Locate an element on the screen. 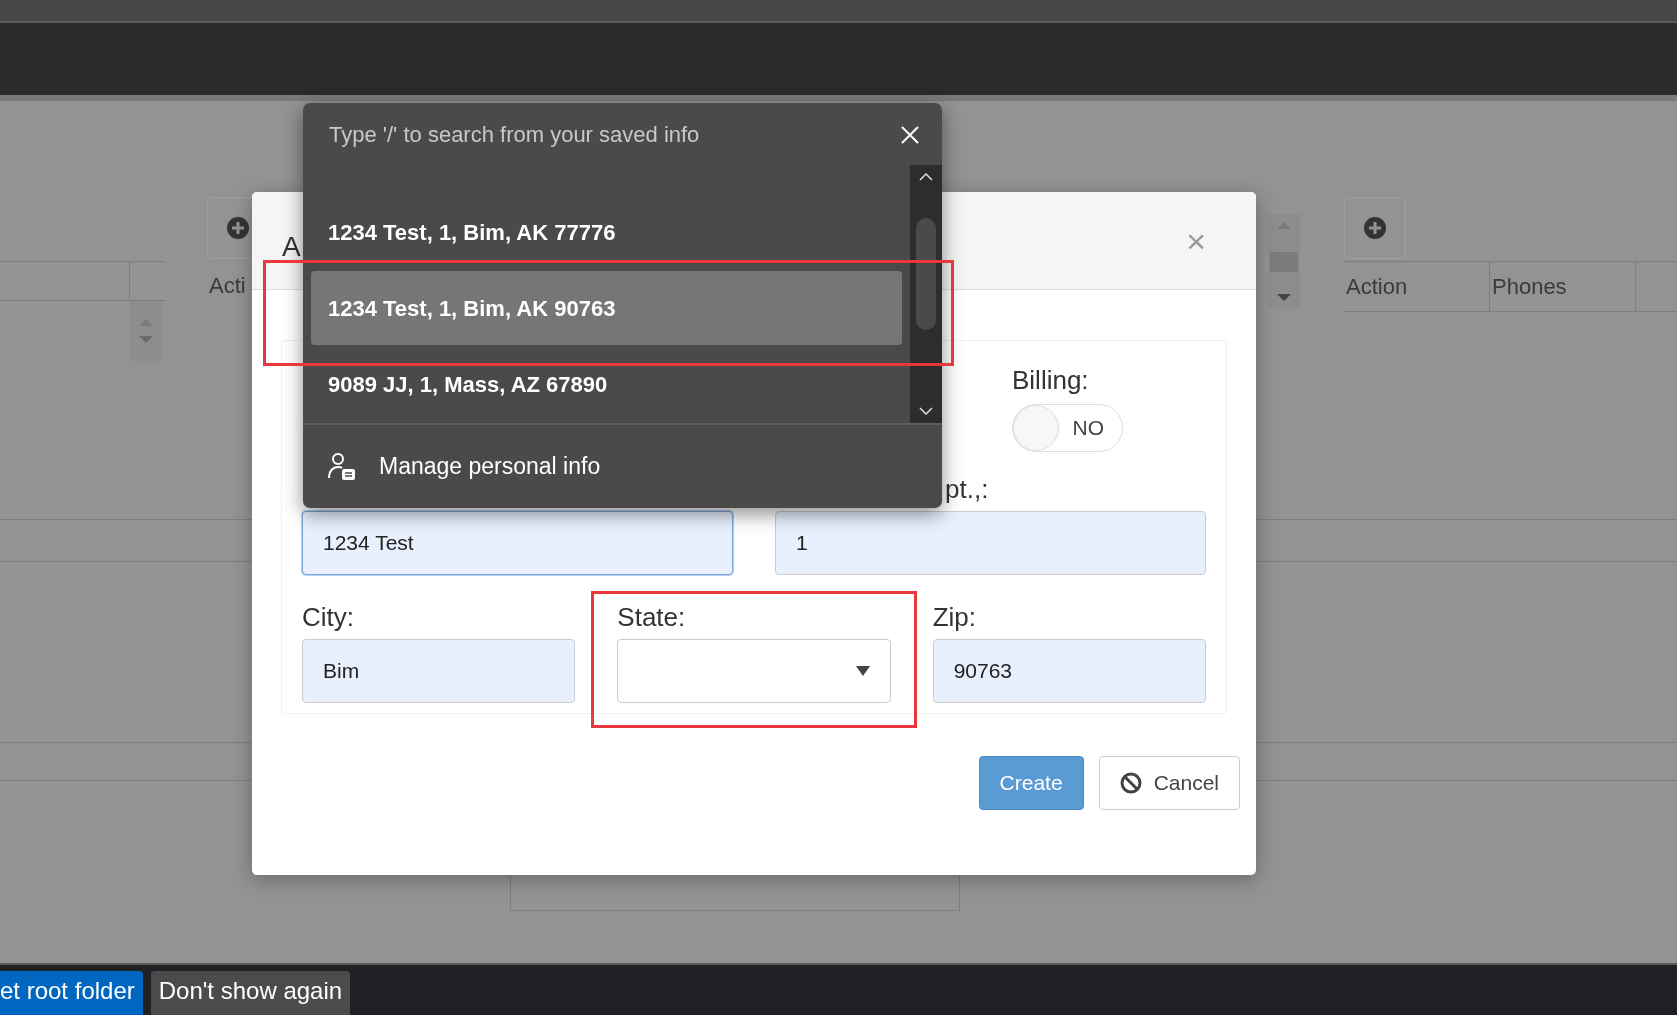  suggestion-item: 9089 JJ, 1, Mass, AZ 67890 is located at coordinates (606, 384).